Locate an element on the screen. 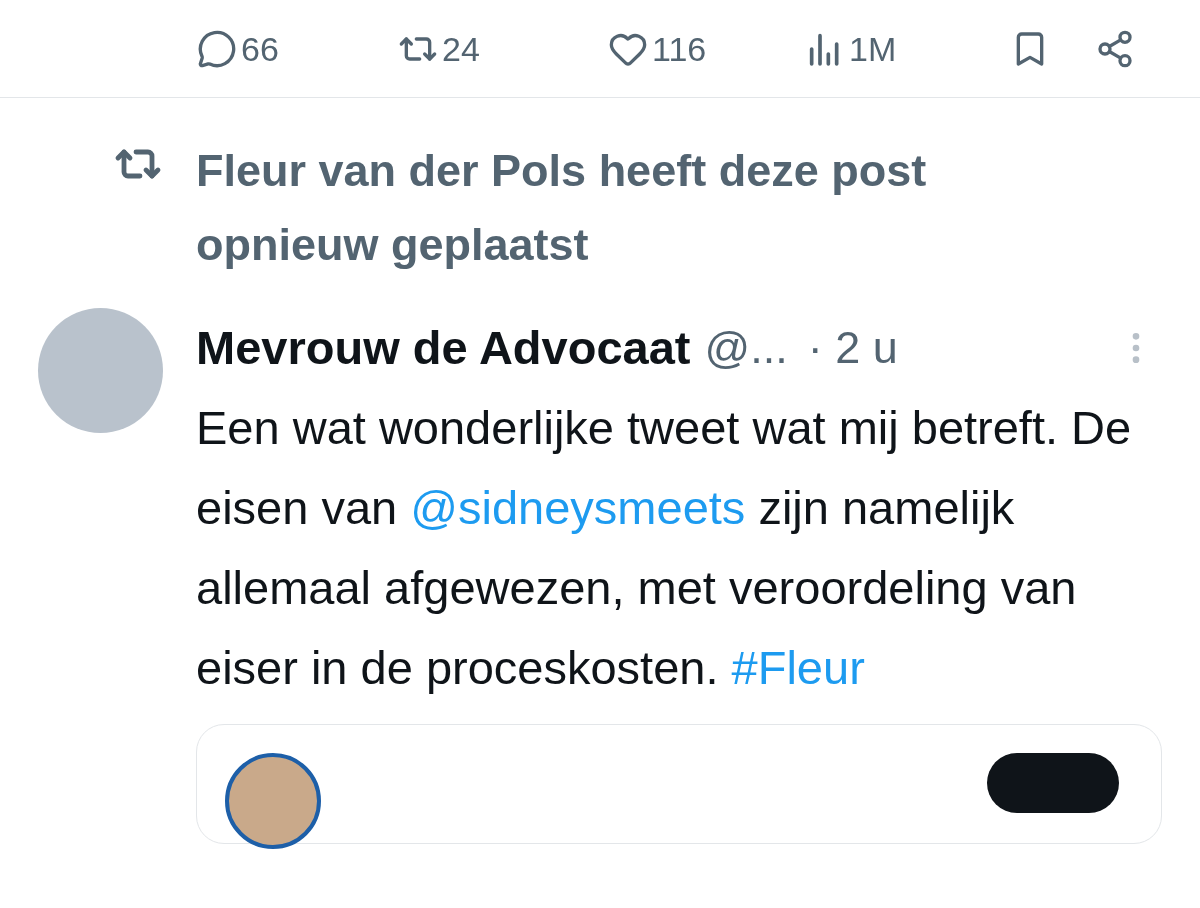 Image resolution: width=1200 pixels, height=908 pixels. repost-notice: Fleur van der Pols heeft deze post opnieuw geplaatst is located at coordinates (646, 208).